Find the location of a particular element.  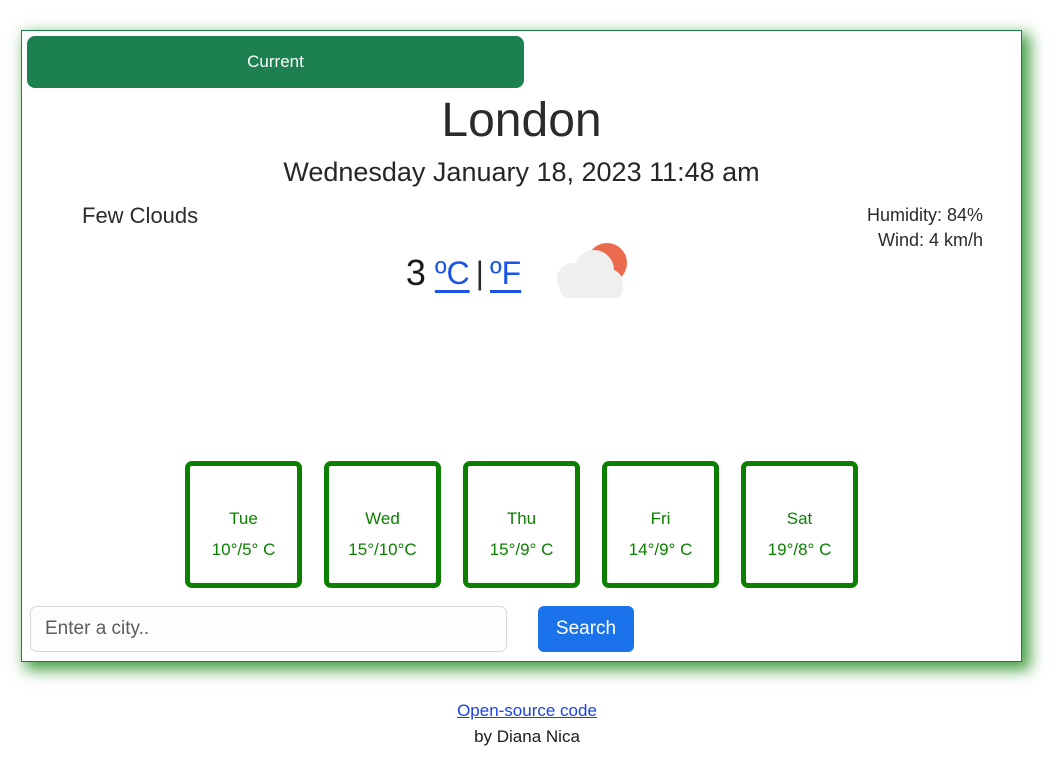

forecast-card: Tue 10°/5° C is located at coordinates (243, 524).